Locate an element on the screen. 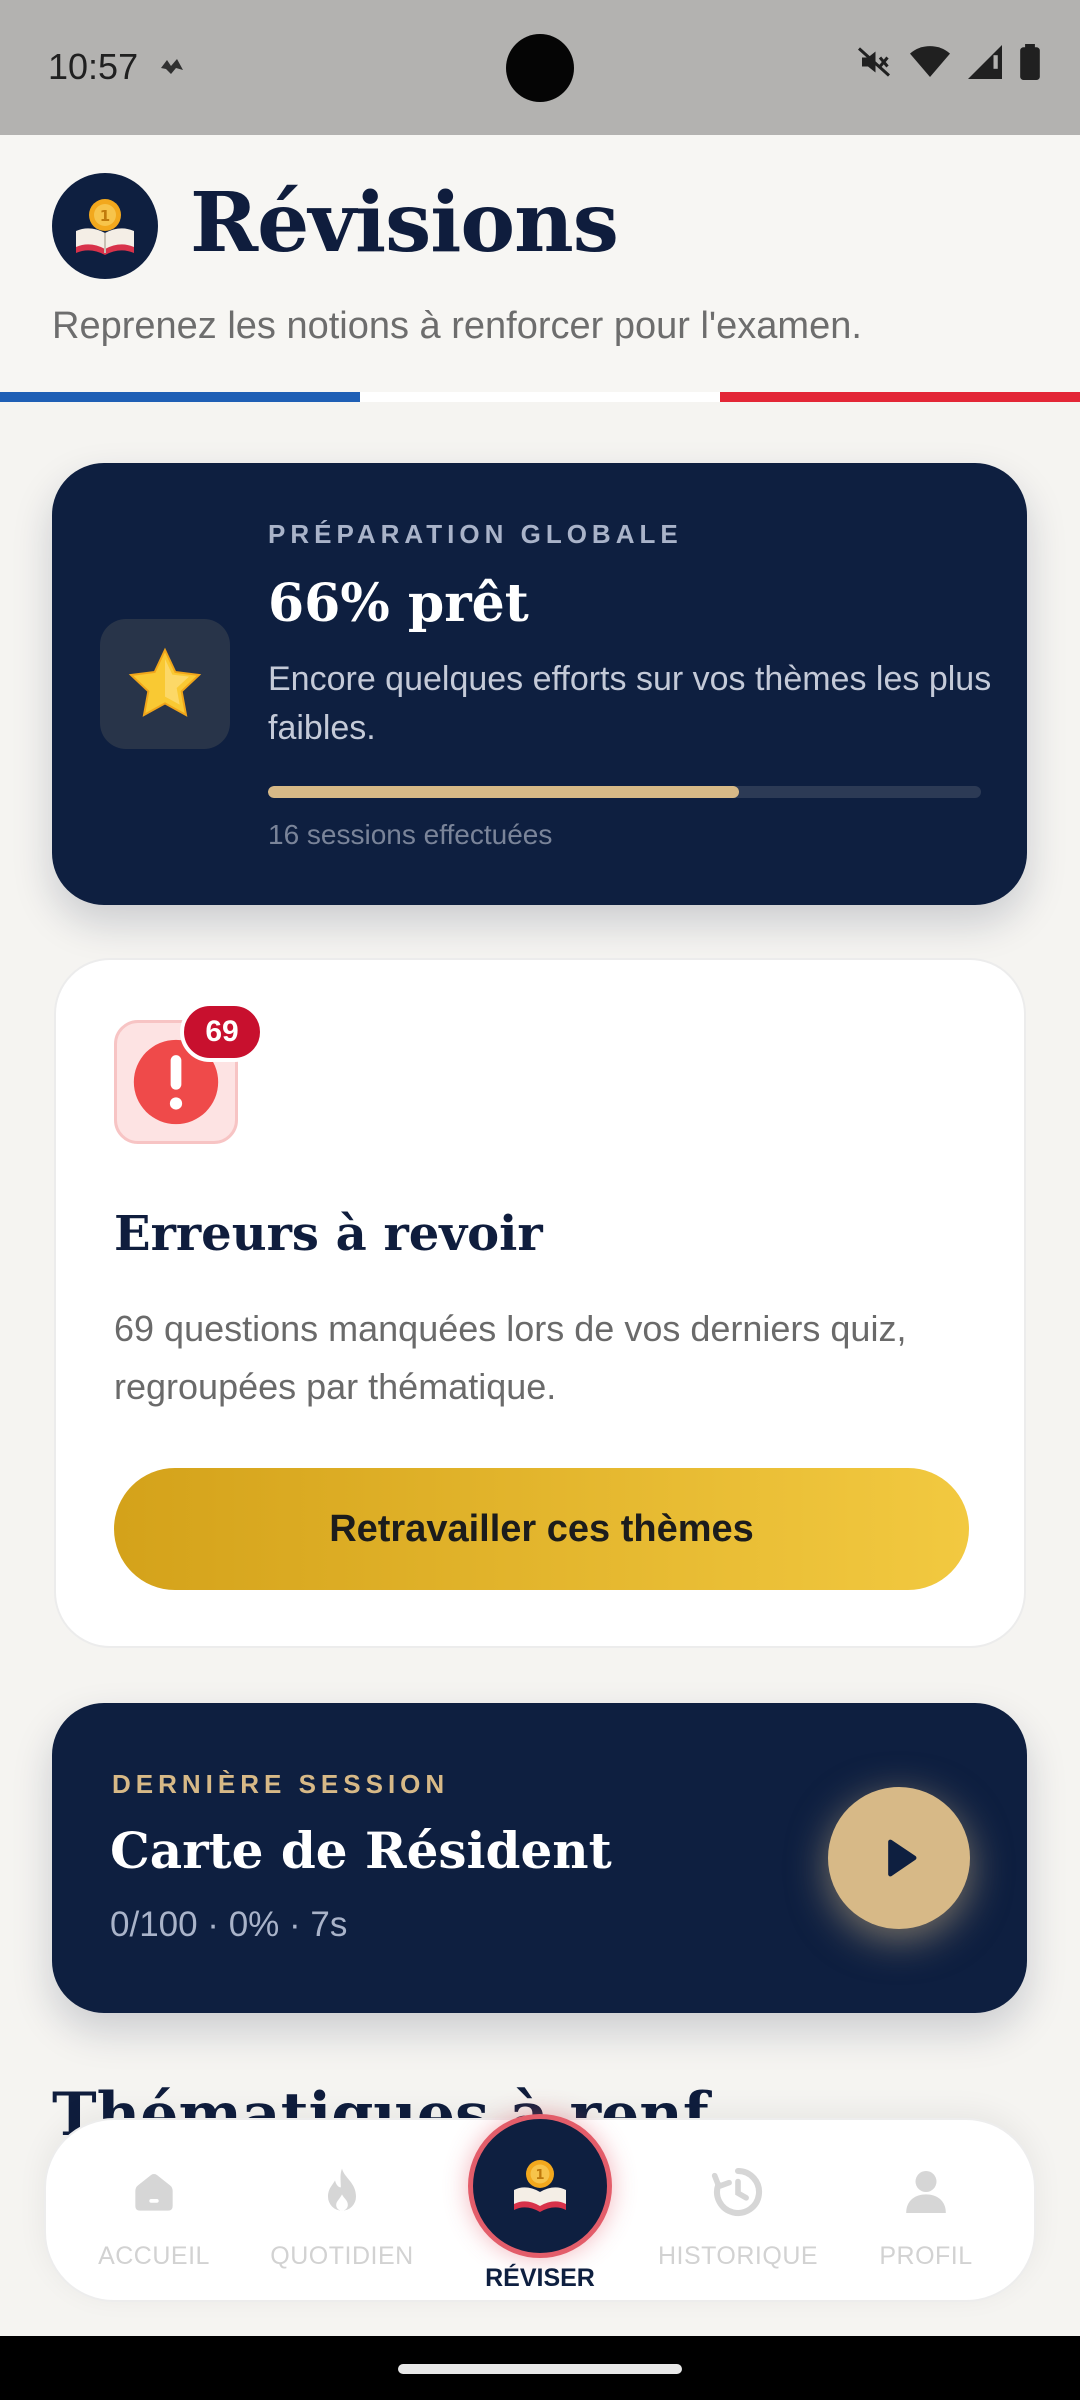 This screenshot has width=1080, height=2400. status-icons is located at coordinates (948, 62).